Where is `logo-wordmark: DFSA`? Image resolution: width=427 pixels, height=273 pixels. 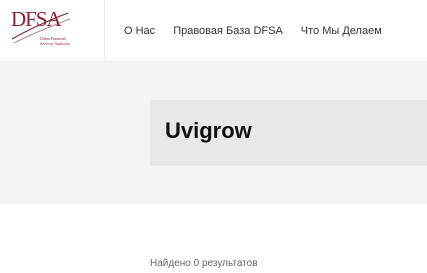 logo-wordmark: DFSA is located at coordinates (36, 19).